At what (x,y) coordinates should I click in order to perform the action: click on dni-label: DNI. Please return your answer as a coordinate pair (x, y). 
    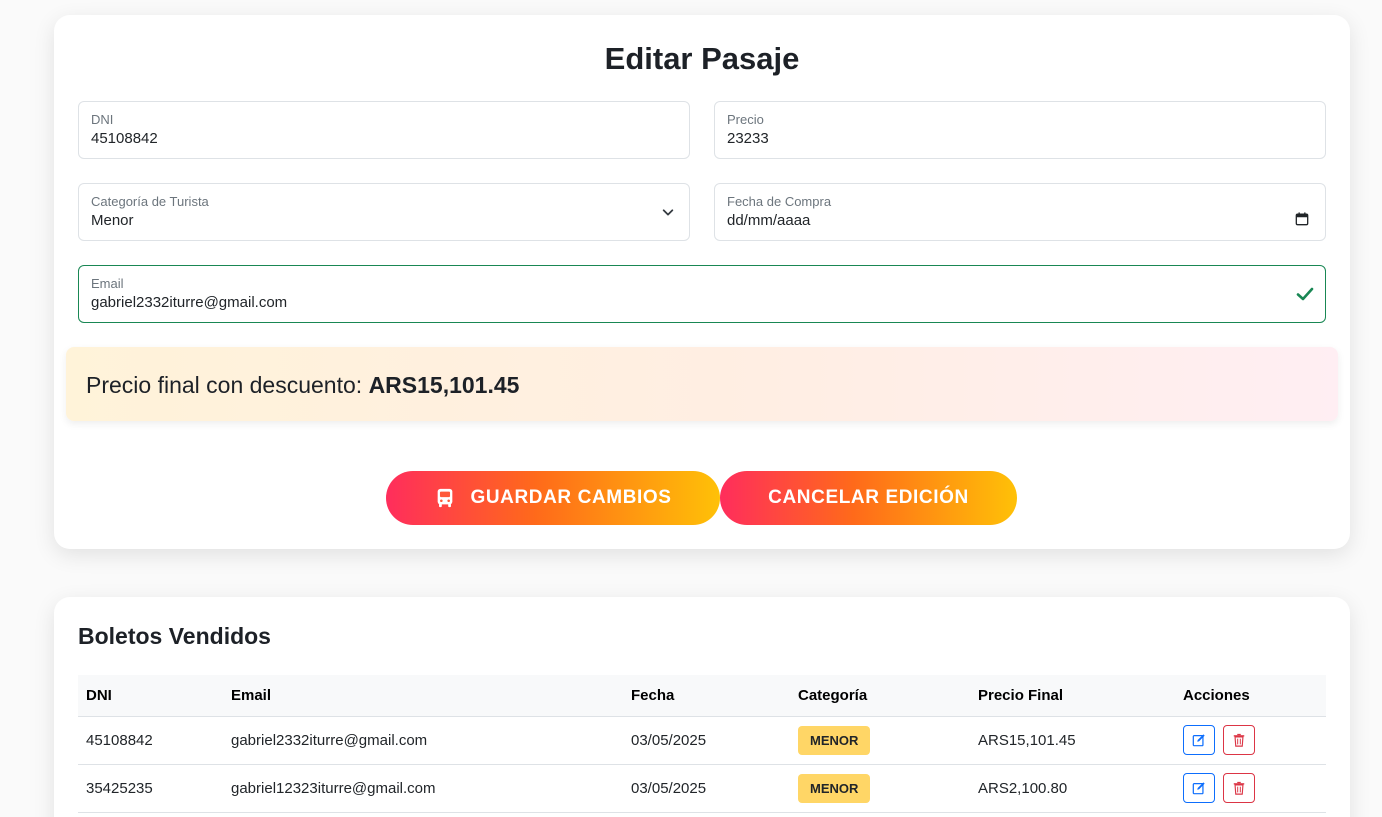
    Looking at the image, I should click on (102, 119).